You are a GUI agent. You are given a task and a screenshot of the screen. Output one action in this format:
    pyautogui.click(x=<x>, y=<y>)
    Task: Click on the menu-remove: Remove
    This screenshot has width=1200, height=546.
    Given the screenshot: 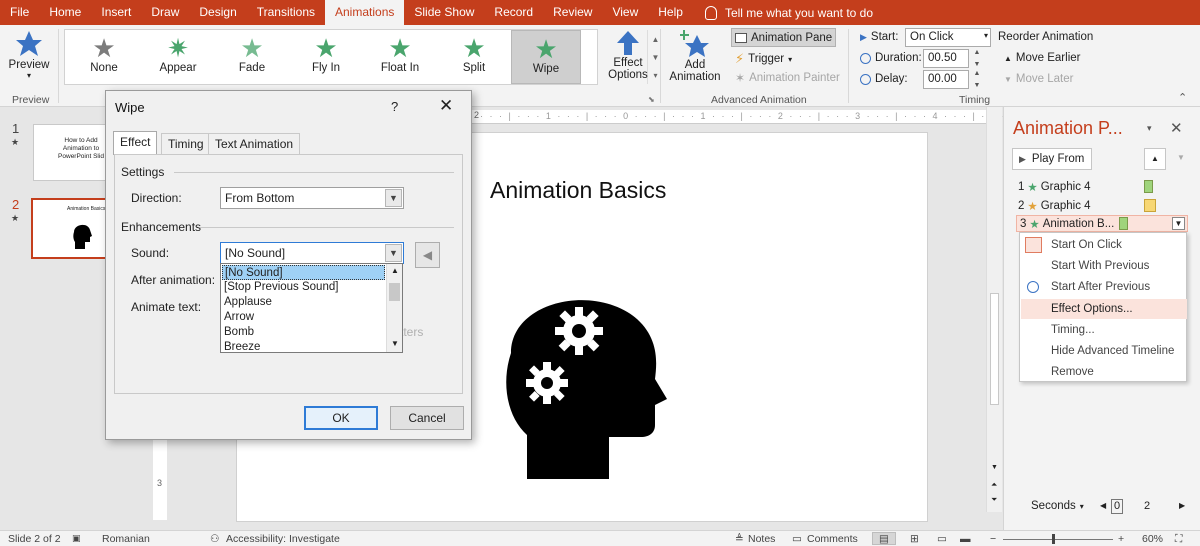 What is the action you would take?
    pyautogui.click(x=1104, y=372)
    